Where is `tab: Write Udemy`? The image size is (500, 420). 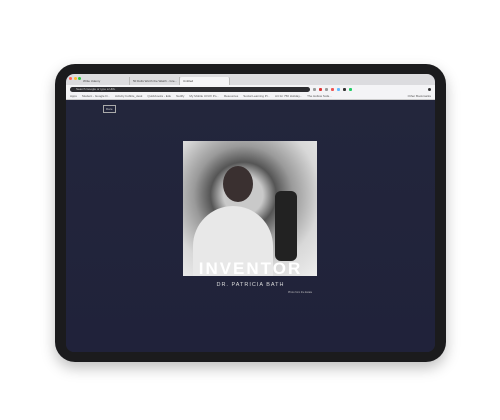 tab: Write Udemy is located at coordinates (105, 81).